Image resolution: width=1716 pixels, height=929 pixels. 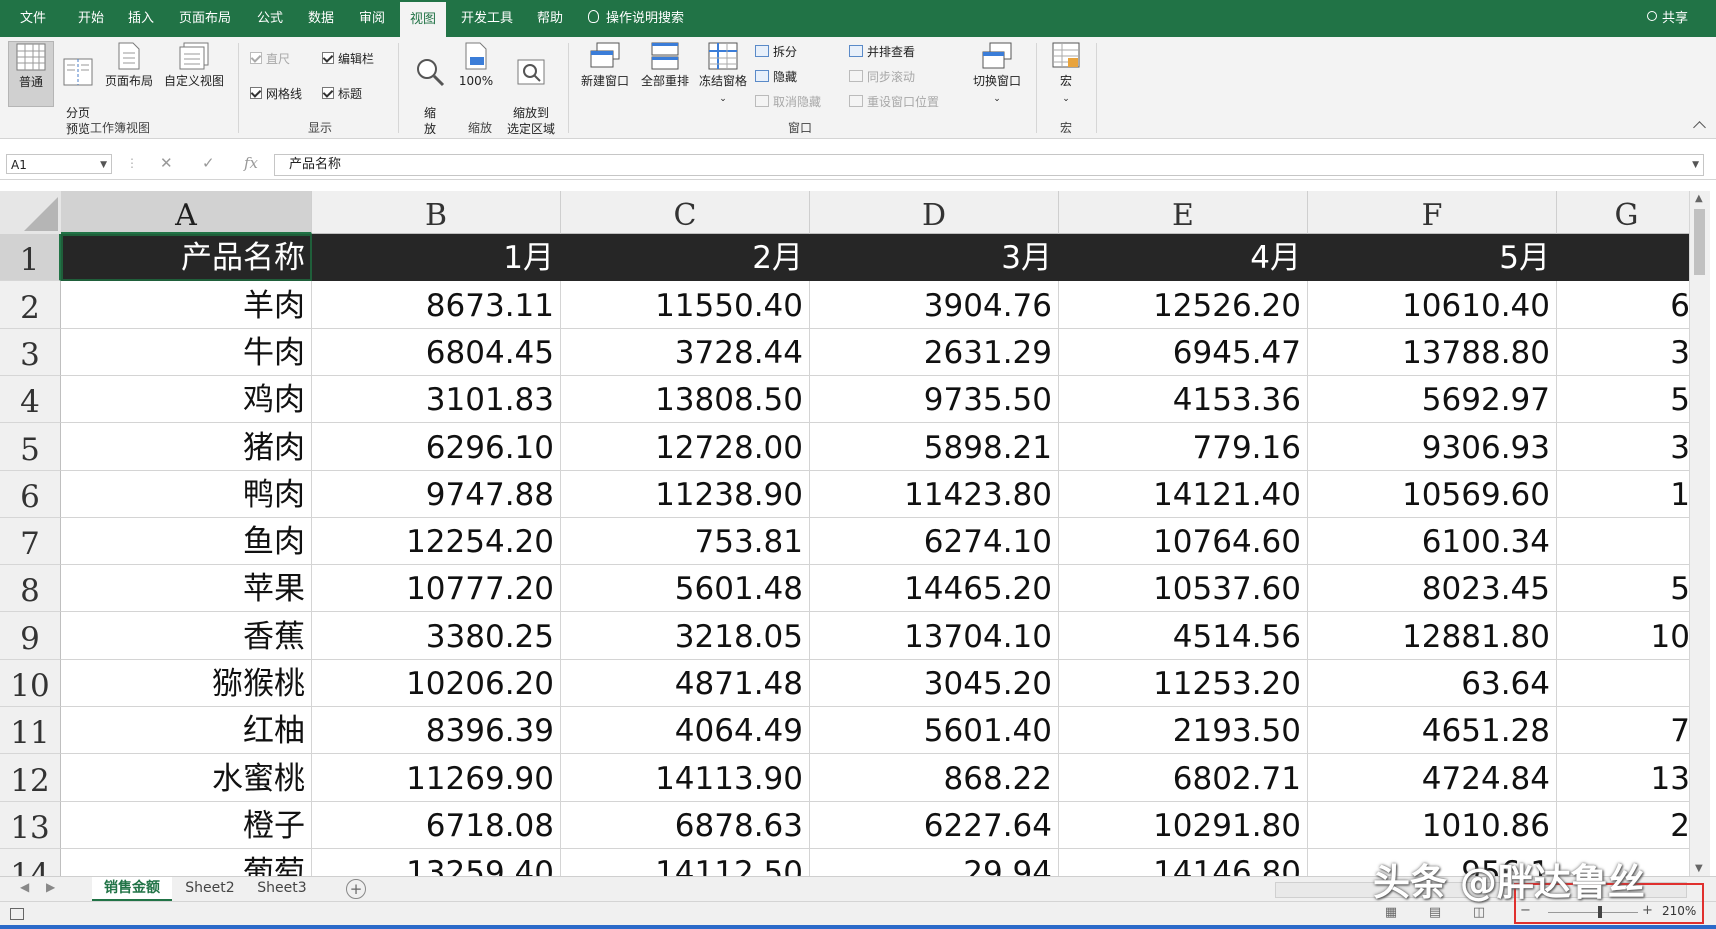 I want to click on cancel-icon: ✕, so click(x=166, y=163).